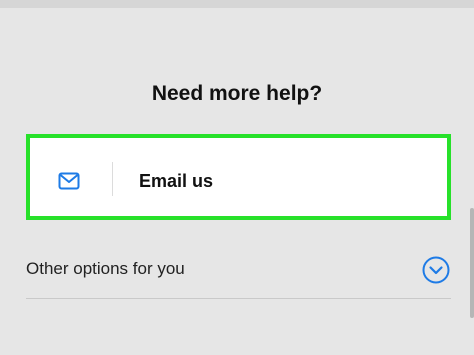 The width and height of the screenshot is (474, 355). What do you see at coordinates (105, 268) in the screenshot?
I see `other-options-label: Other options for you` at bounding box center [105, 268].